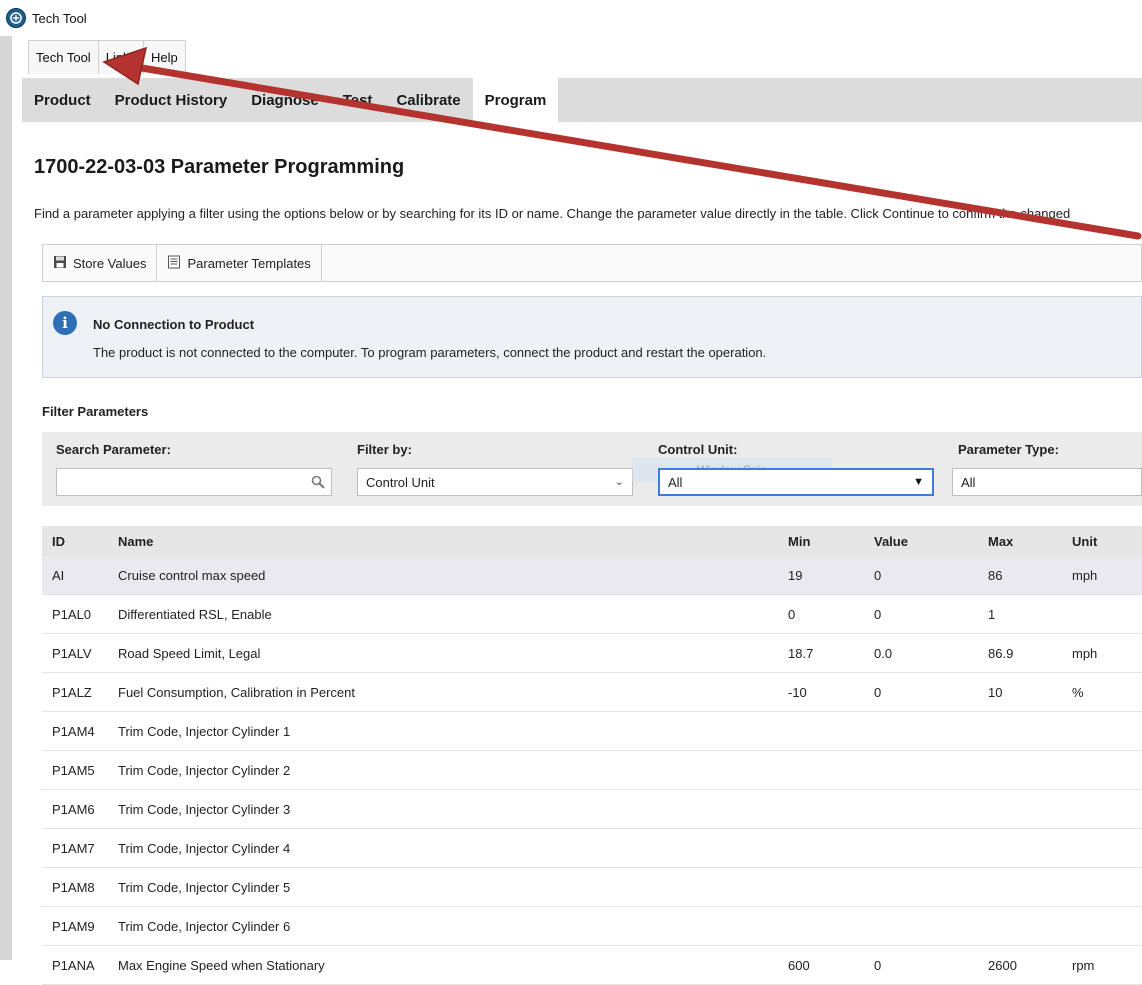 This screenshot has width=1142, height=985. What do you see at coordinates (1102, 541) in the screenshot?
I see `column-header-unit: Unit` at bounding box center [1102, 541].